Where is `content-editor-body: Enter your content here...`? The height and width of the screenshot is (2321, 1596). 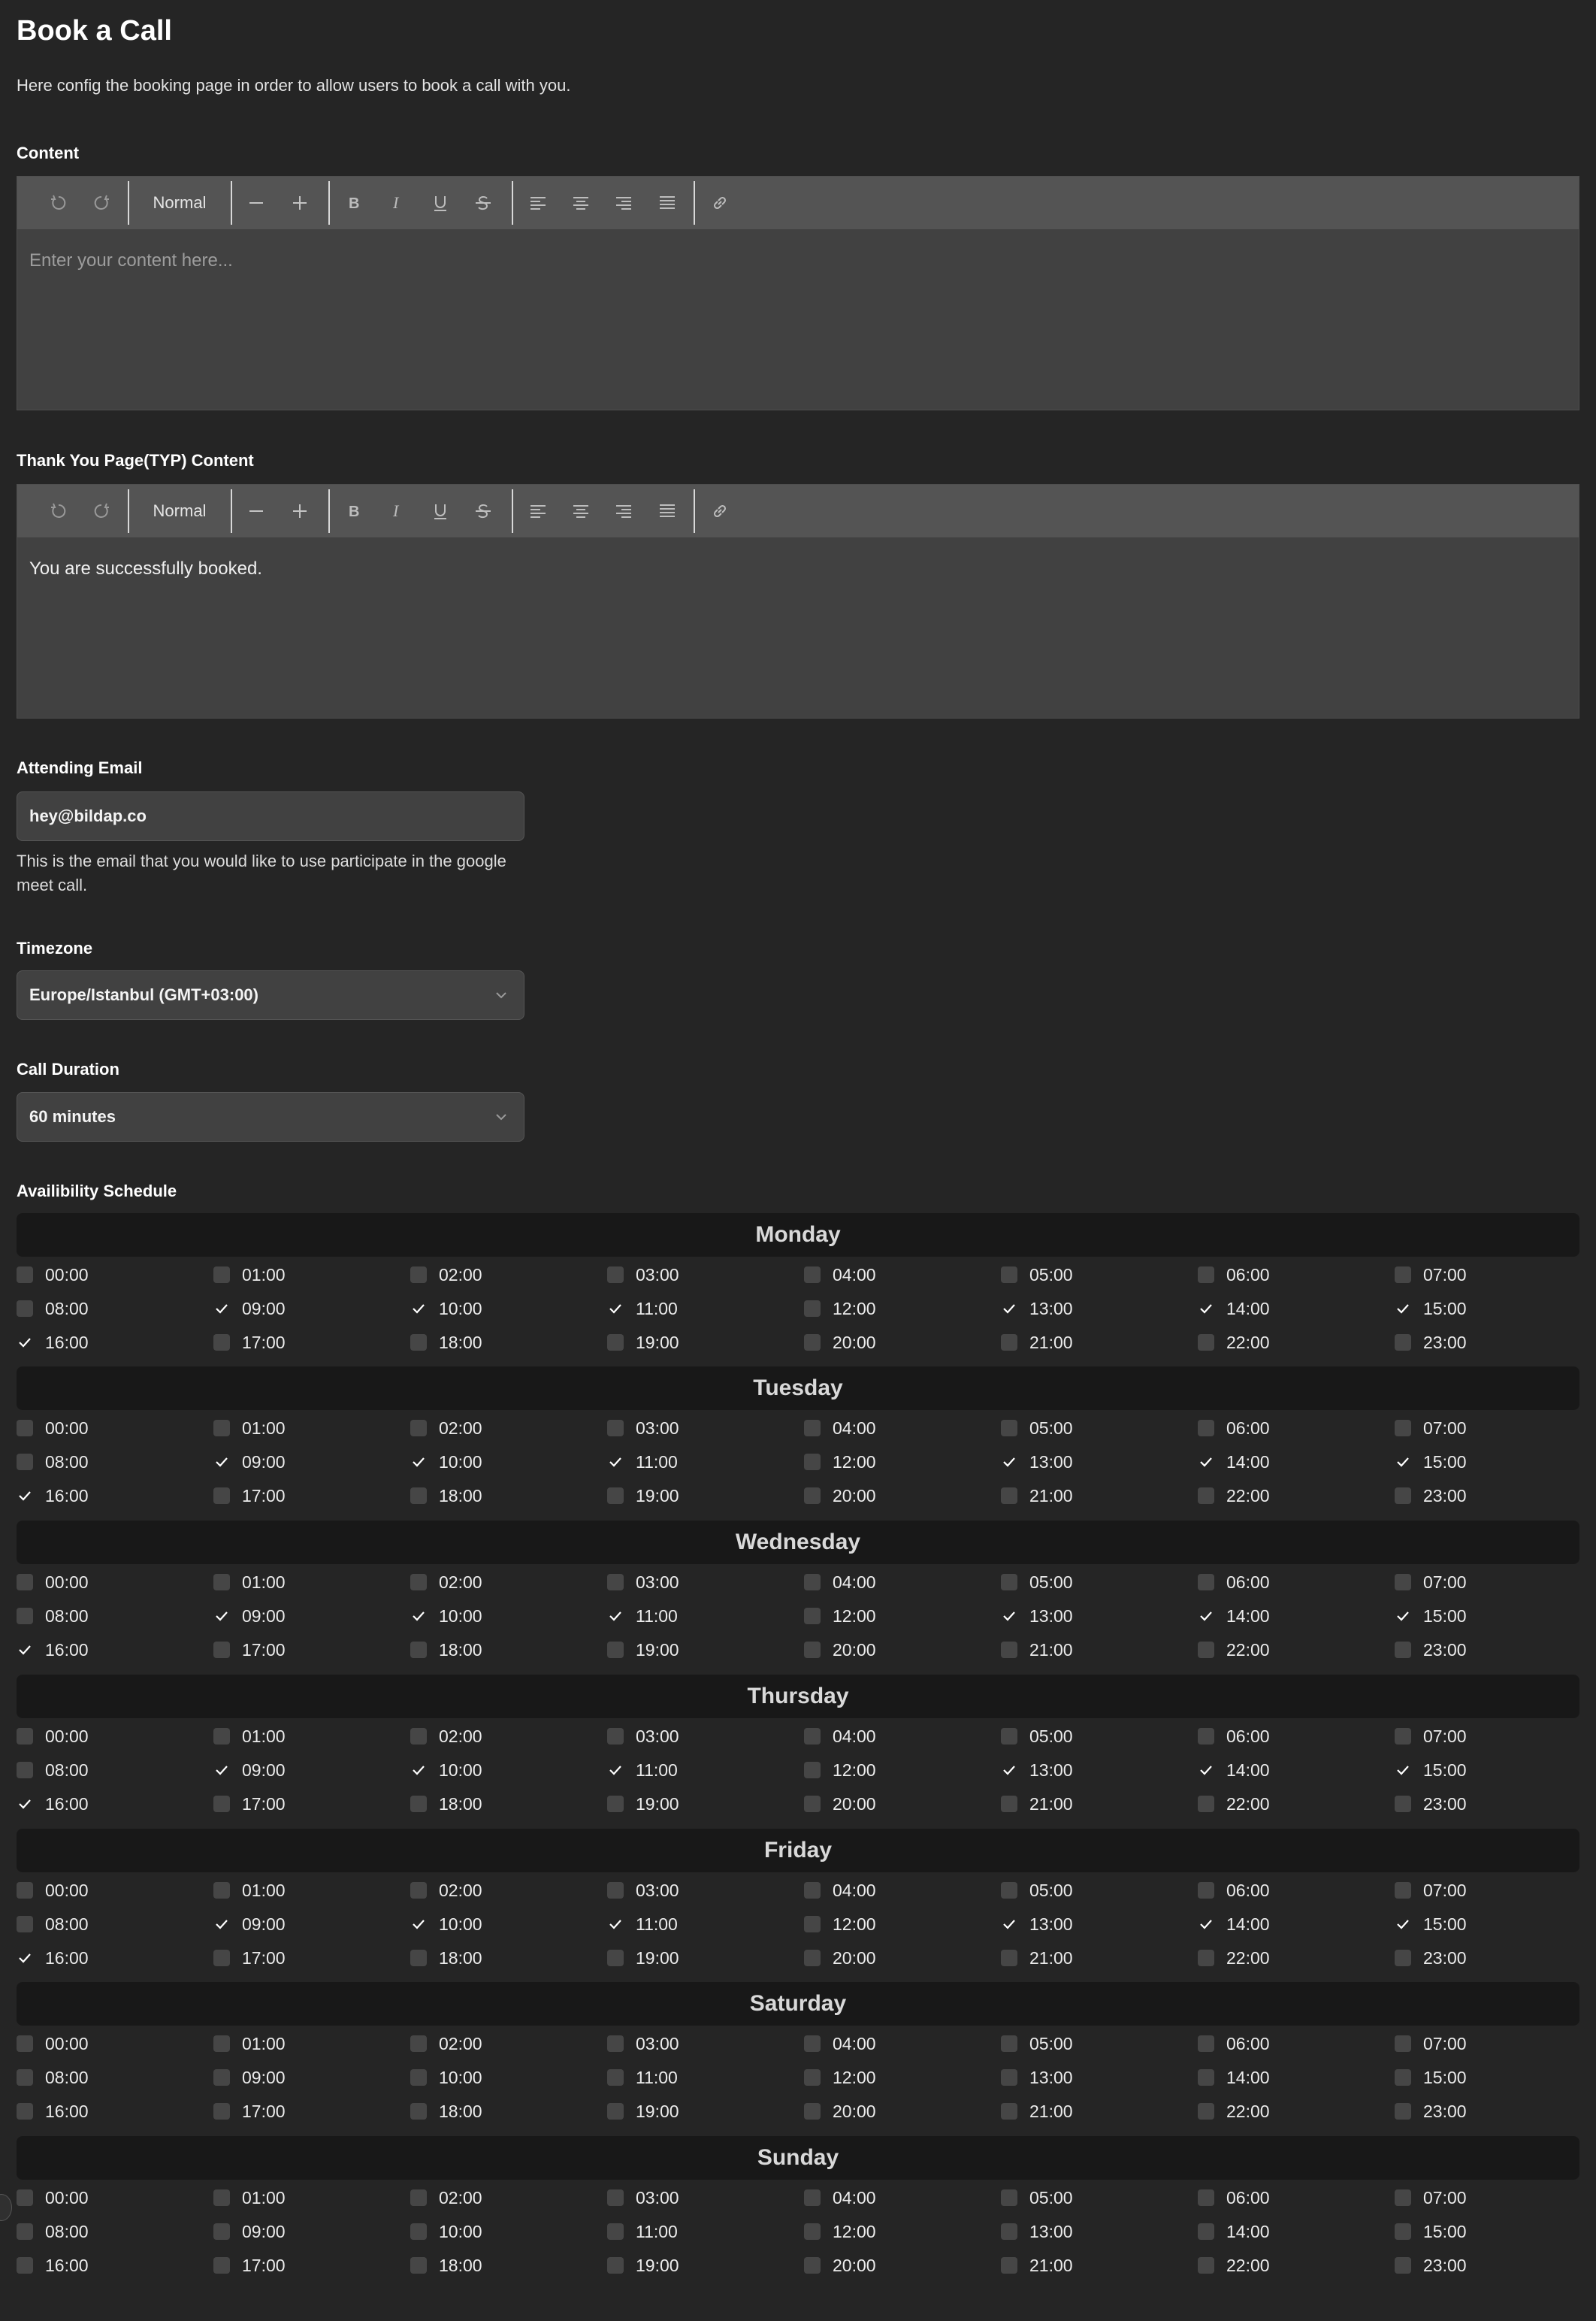
content-editor-body: Enter your content here... is located at coordinates (131, 261).